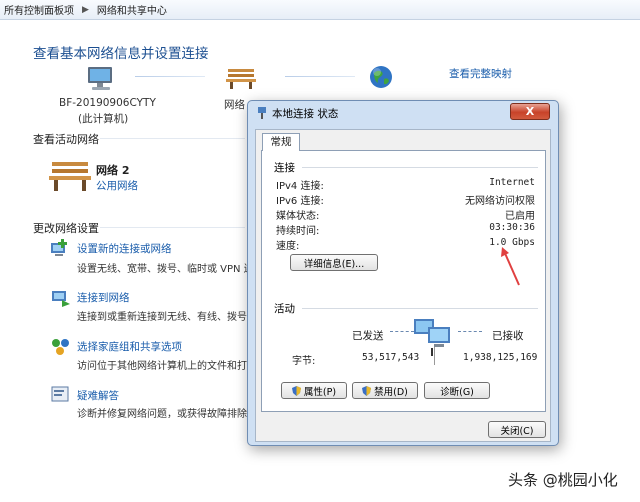  Describe the element at coordinates (59, 247) in the screenshot. I see `new-connection-icon` at that location.